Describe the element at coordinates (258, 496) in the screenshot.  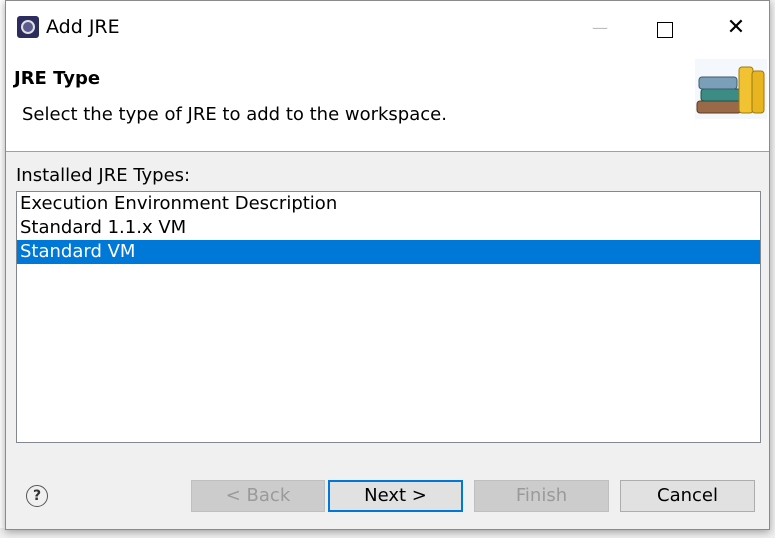
I see `back-button: < Back` at that location.